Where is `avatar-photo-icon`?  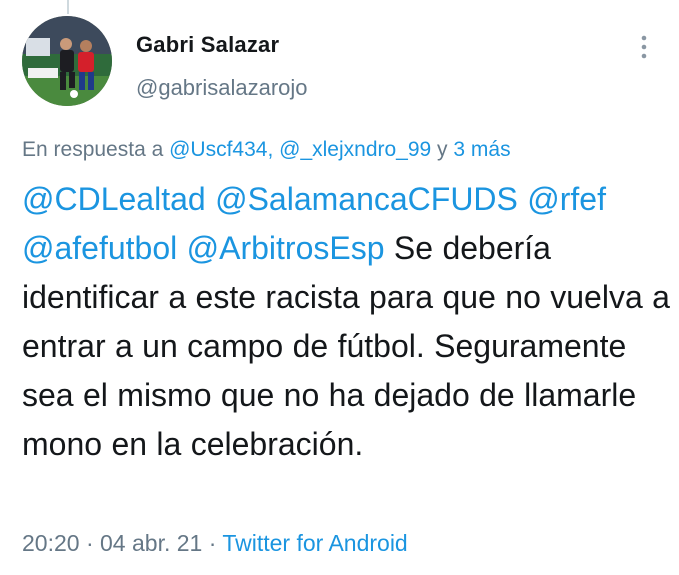 avatar-photo-icon is located at coordinates (67, 61).